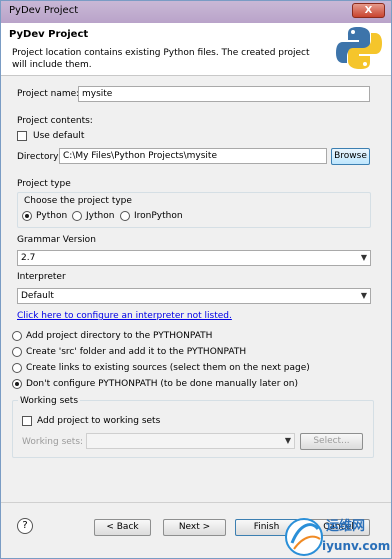 The height and width of the screenshot is (559, 392). What do you see at coordinates (49, 401) in the screenshot?
I see `working-sets-label: Working sets` at bounding box center [49, 401].